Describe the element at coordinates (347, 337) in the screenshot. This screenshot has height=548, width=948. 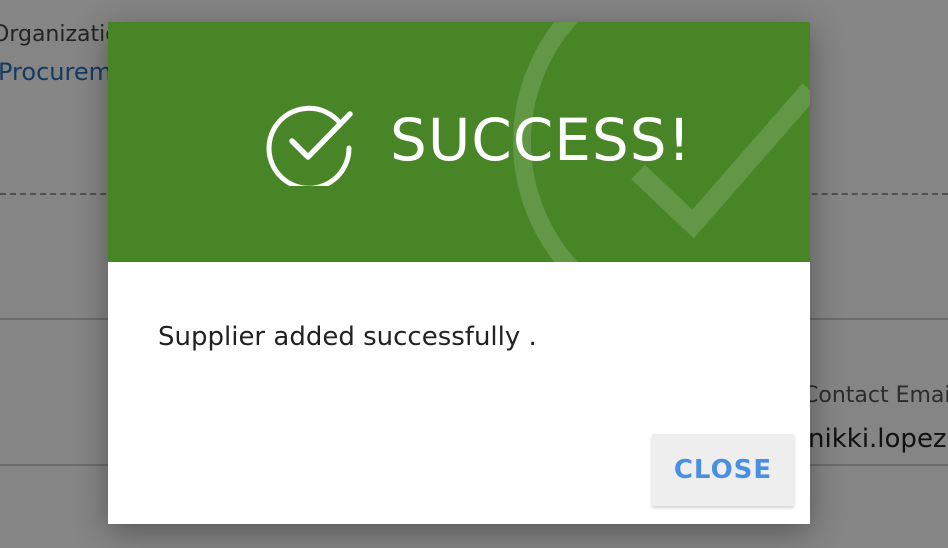
I see `dialog-message: Supplier added successfully .` at that location.